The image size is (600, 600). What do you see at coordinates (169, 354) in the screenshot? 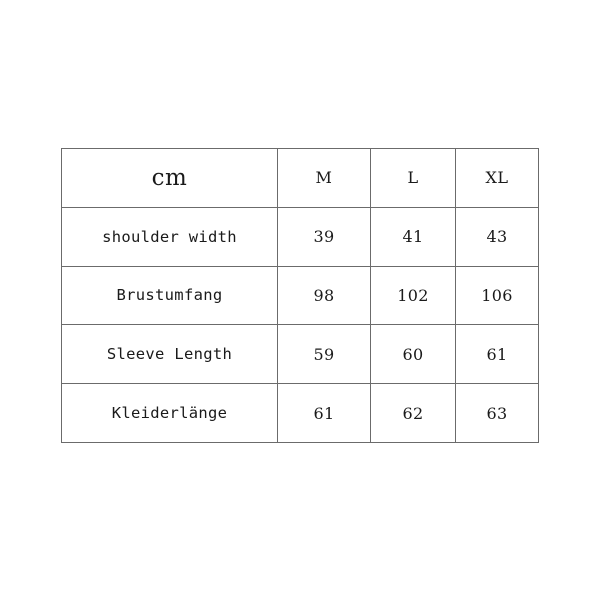
I see `row-label-sleeve-length: Sleeve Length` at bounding box center [169, 354].